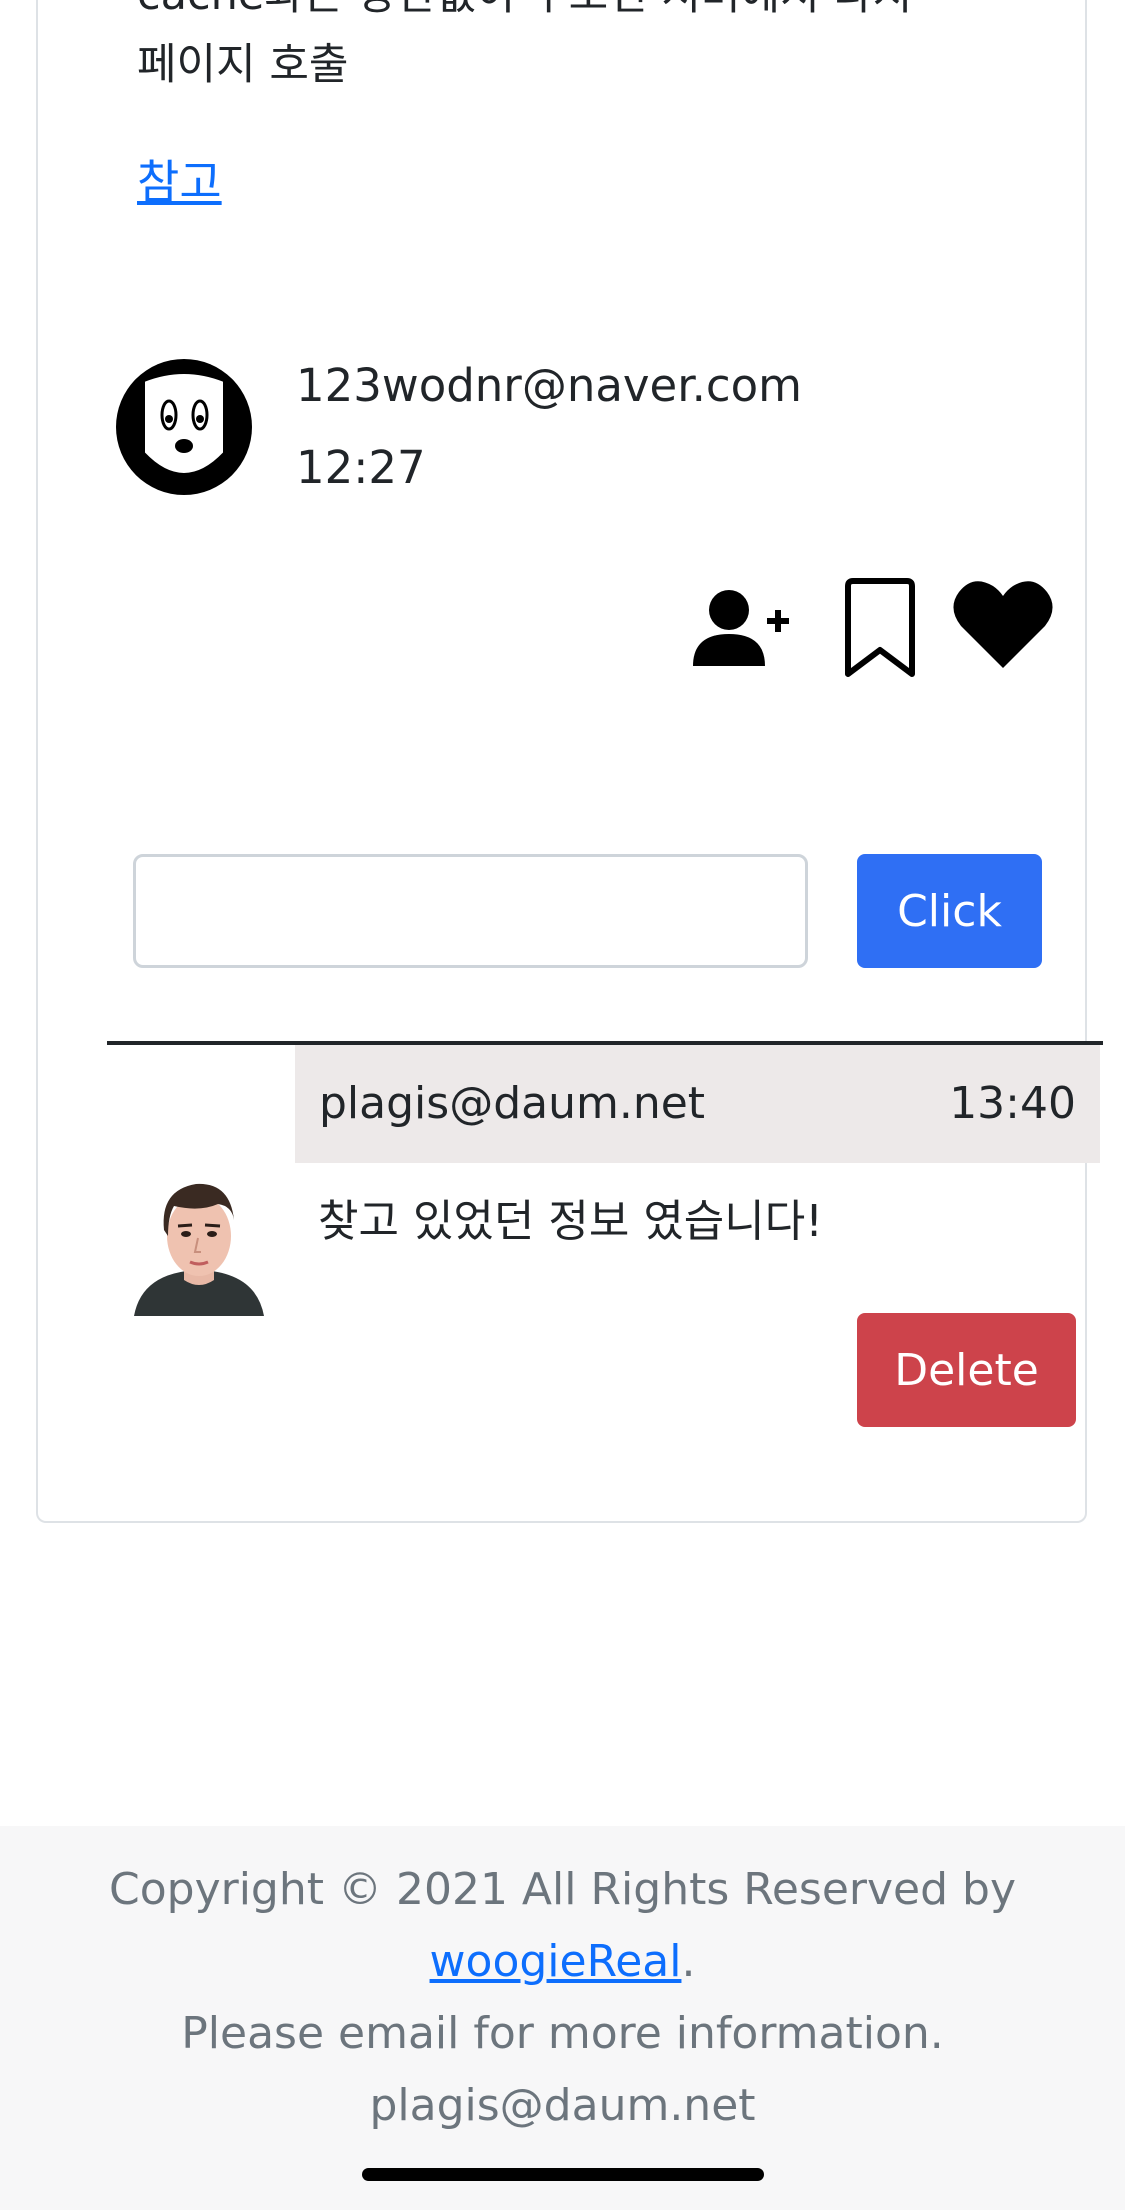 This screenshot has width=1125, height=2210. What do you see at coordinates (1003, 624) in the screenshot?
I see `heart-icon` at bounding box center [1003, 624].